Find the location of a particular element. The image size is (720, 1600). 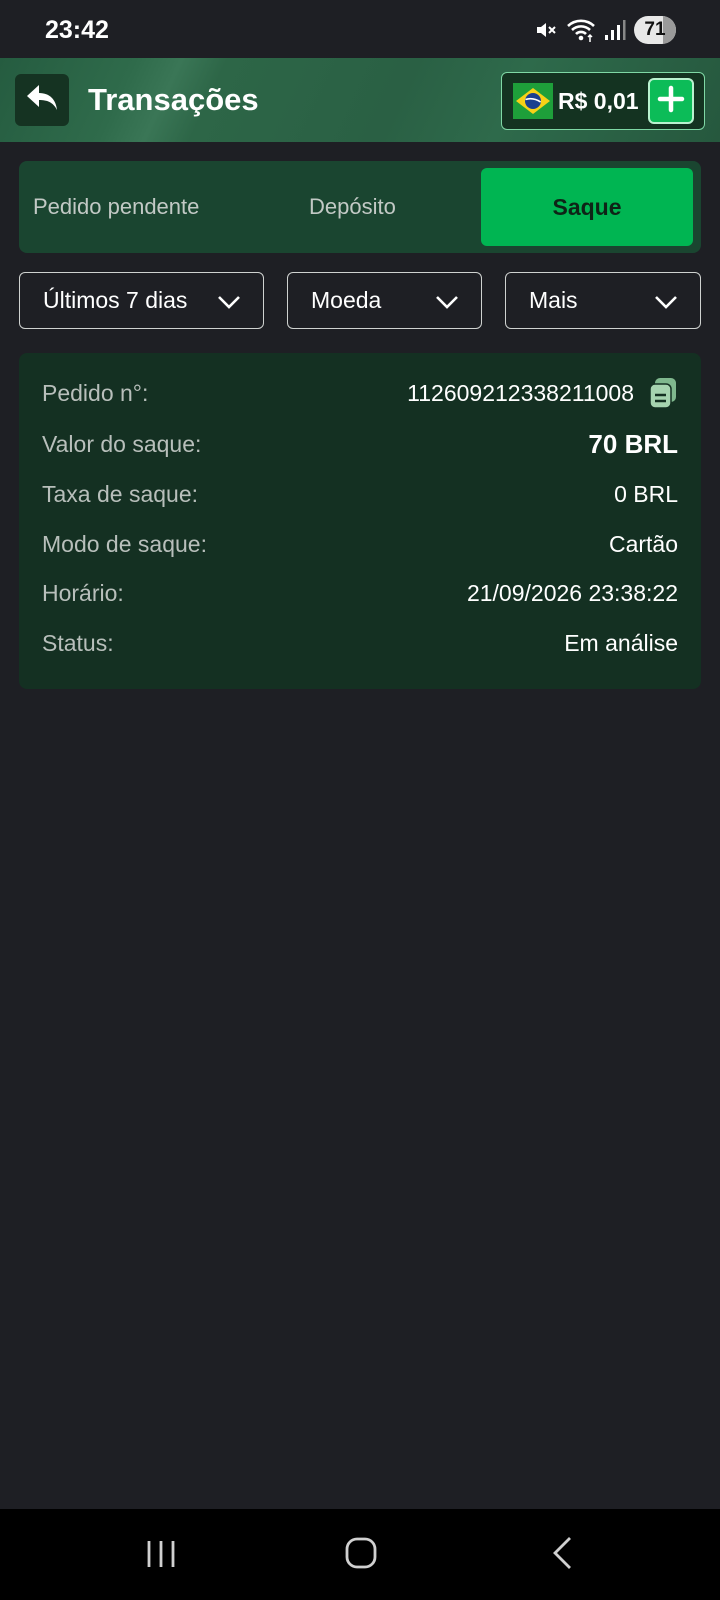

date-range-filter: Últimos 7 dias is located at coordinates (141, 300).